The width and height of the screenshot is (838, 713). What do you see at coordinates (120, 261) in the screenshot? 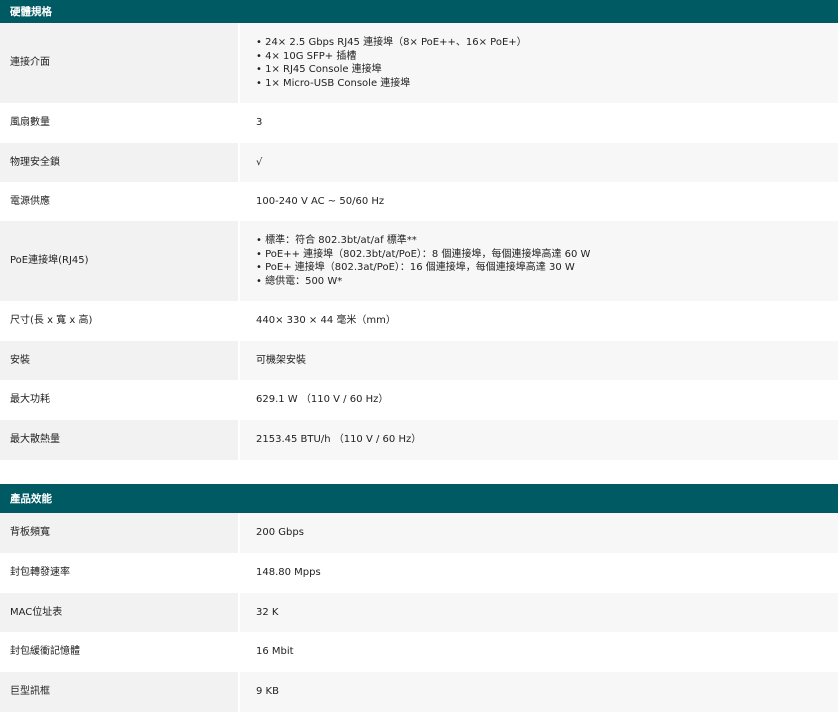
I see `spec-label: PoE連接埠(RJ45)` at bounding box center [120, 261].